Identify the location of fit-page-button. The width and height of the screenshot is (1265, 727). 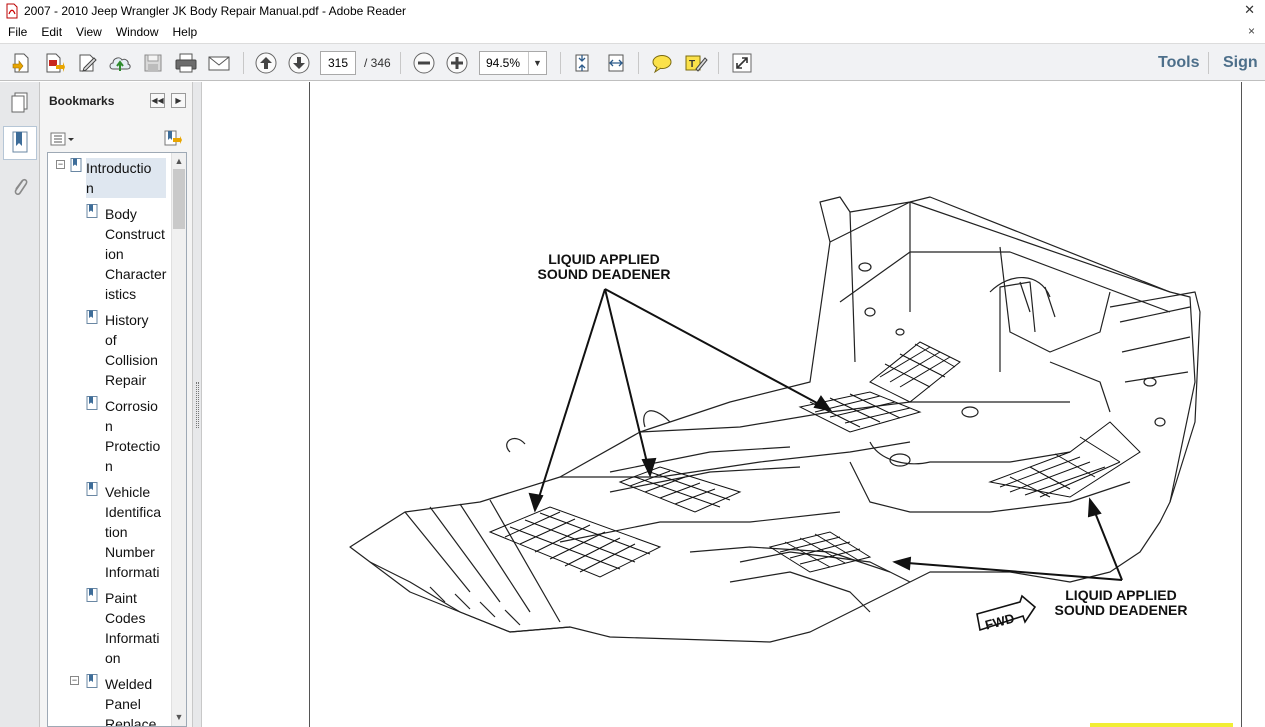
(582, 63).